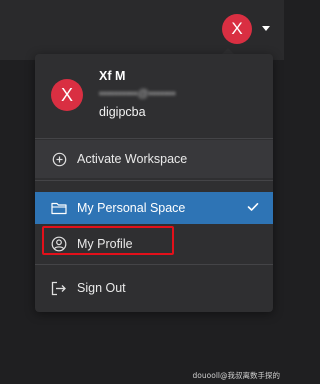  I want to click on activate-workspace-item: Activate Workspace, so click(154, 159).